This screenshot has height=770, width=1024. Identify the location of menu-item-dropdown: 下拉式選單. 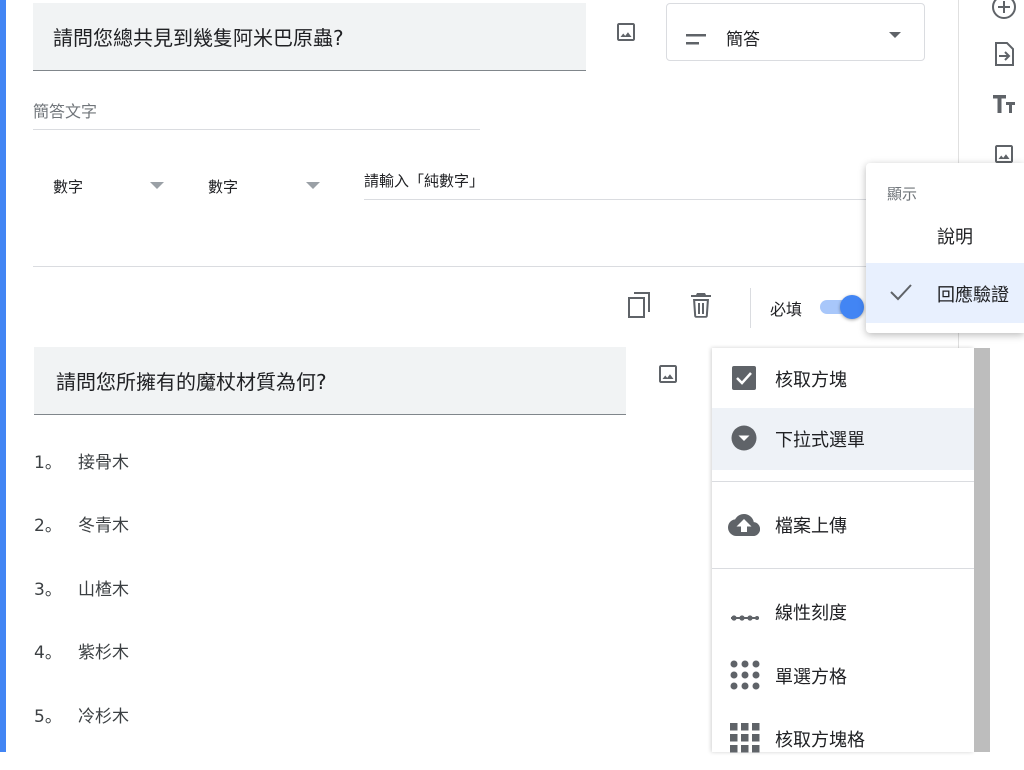
(843, 439).